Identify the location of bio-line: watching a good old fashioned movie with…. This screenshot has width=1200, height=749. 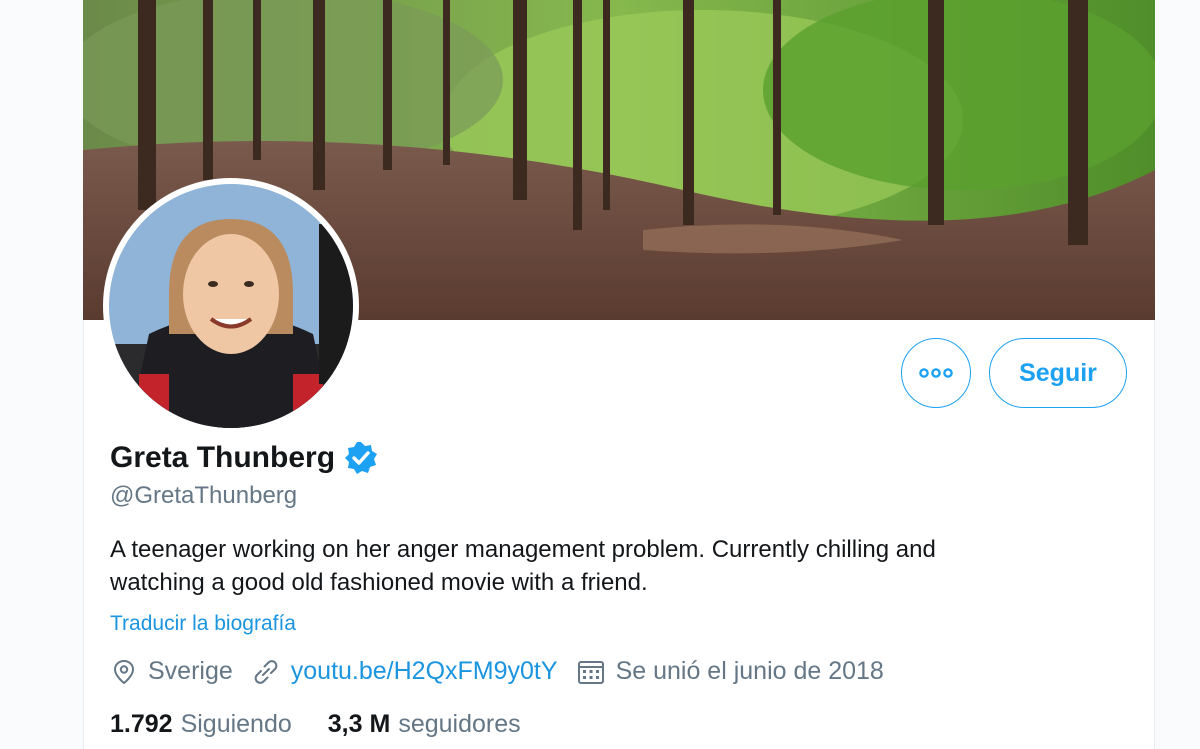
(379, 582).